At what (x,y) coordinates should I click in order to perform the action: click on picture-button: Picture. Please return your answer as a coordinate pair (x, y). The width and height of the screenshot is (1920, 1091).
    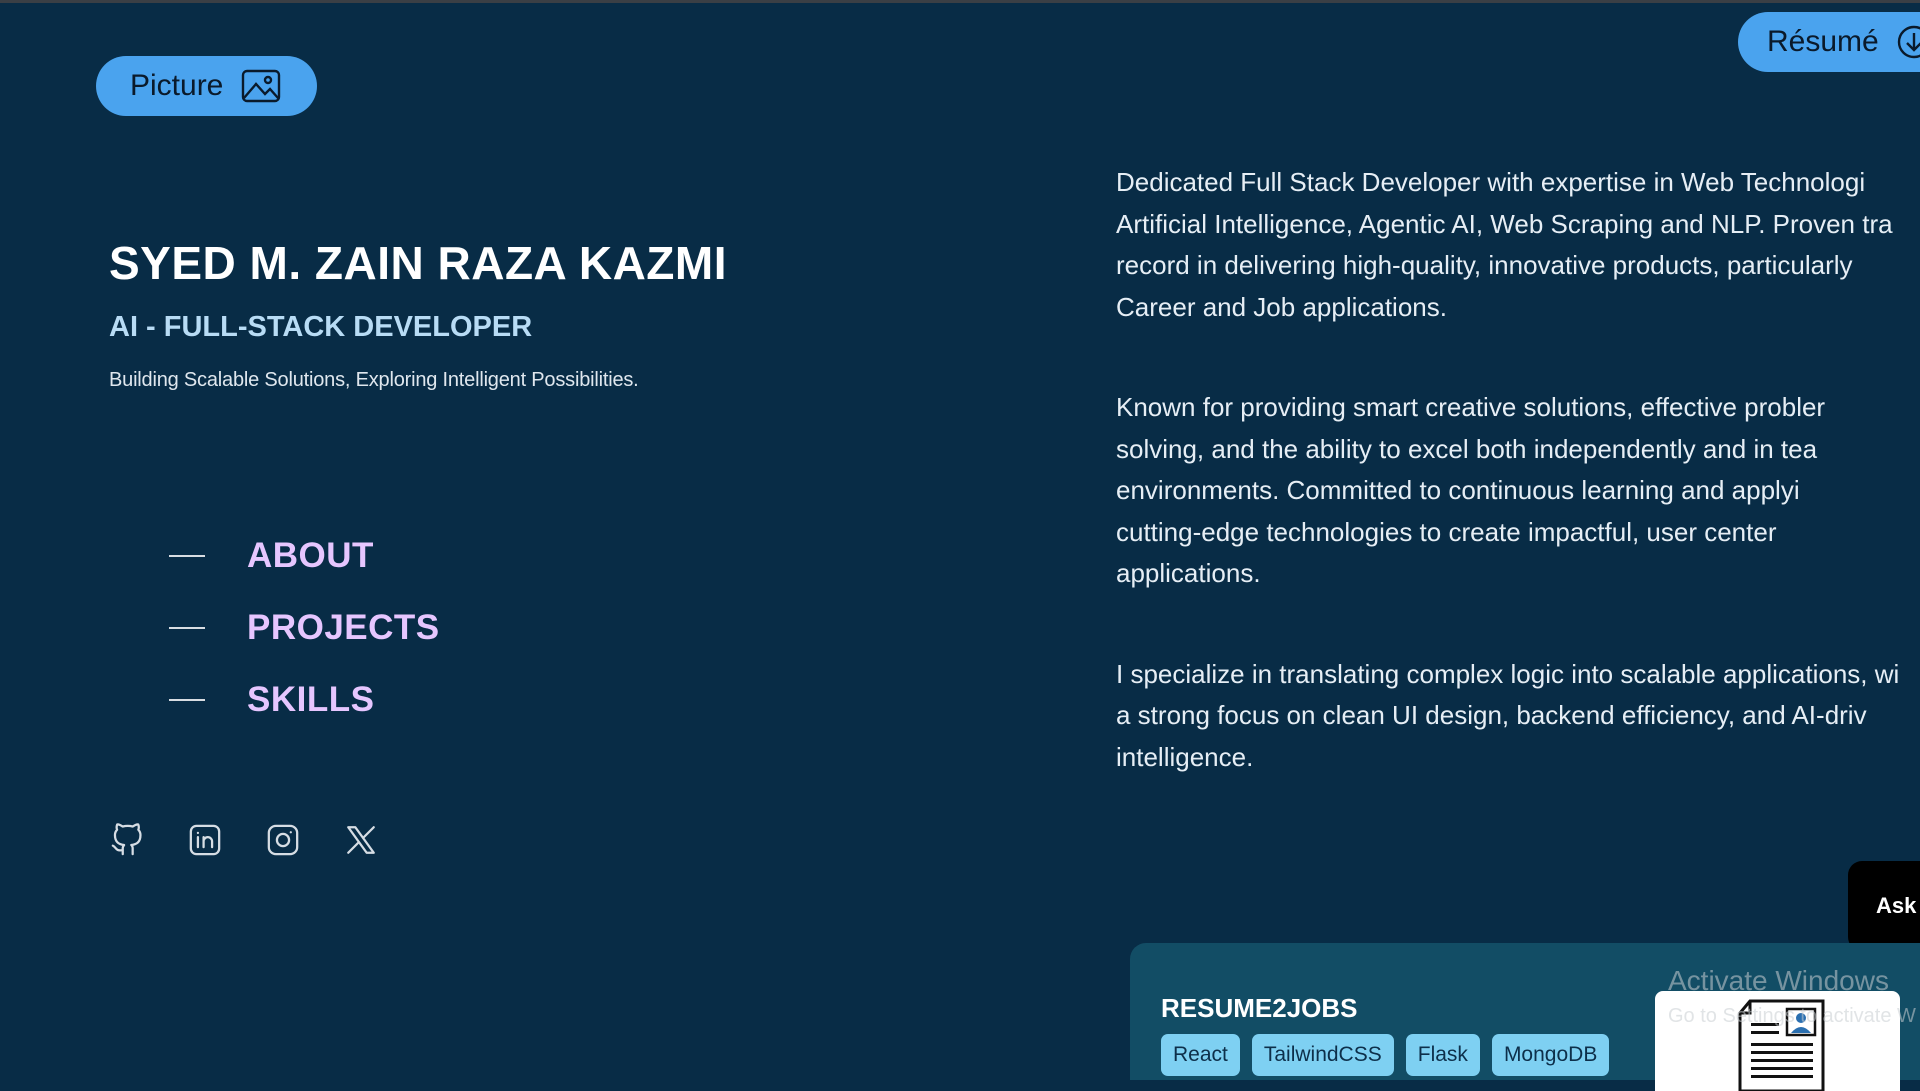
    Looking at the image, I should click on (207, 86).